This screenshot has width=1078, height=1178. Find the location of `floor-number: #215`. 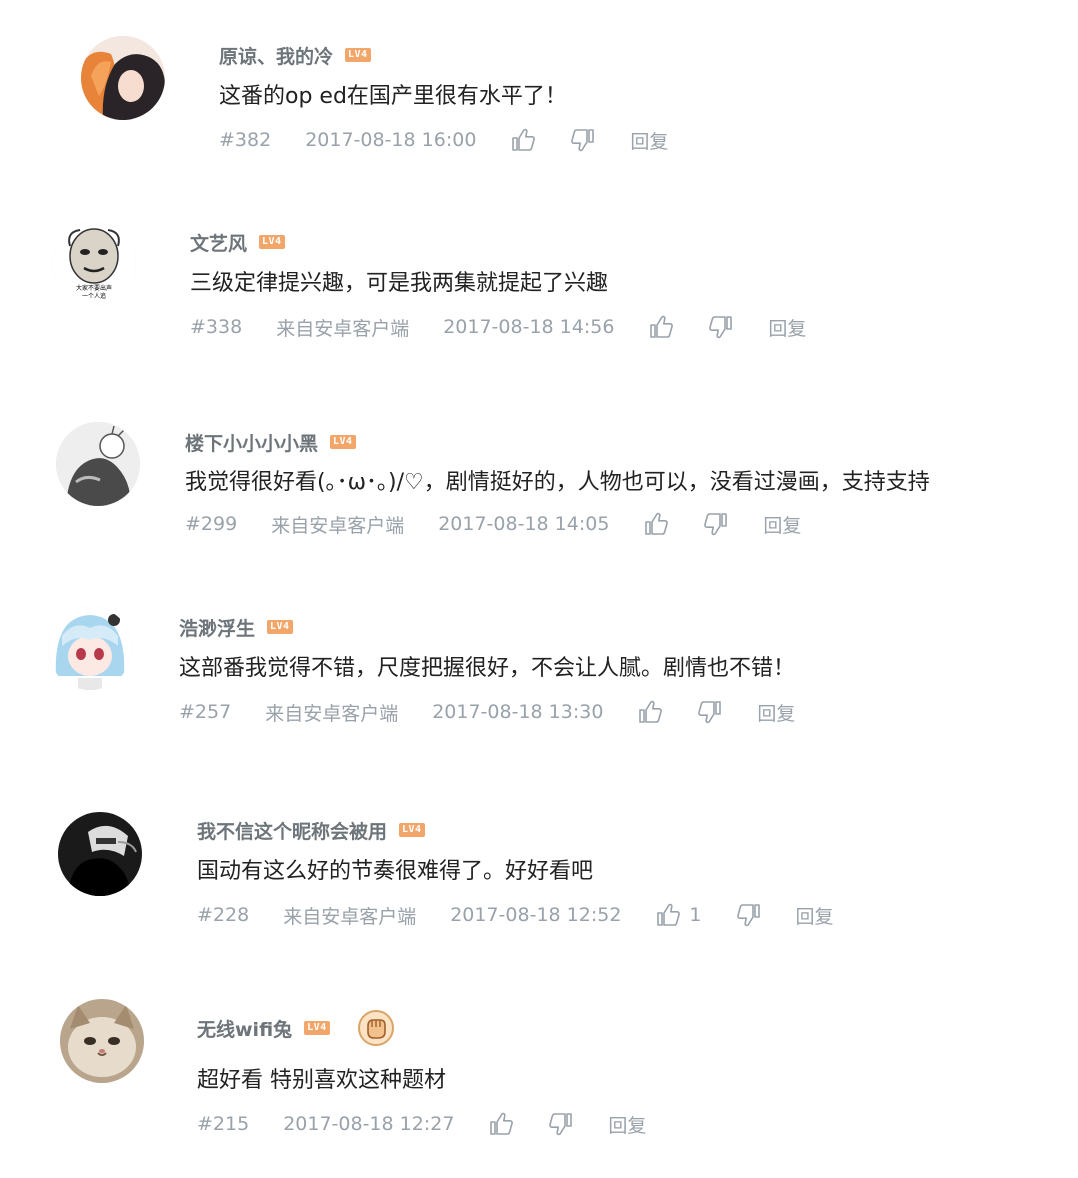

floor-number: #215 is located at coordinates (223, 1124).